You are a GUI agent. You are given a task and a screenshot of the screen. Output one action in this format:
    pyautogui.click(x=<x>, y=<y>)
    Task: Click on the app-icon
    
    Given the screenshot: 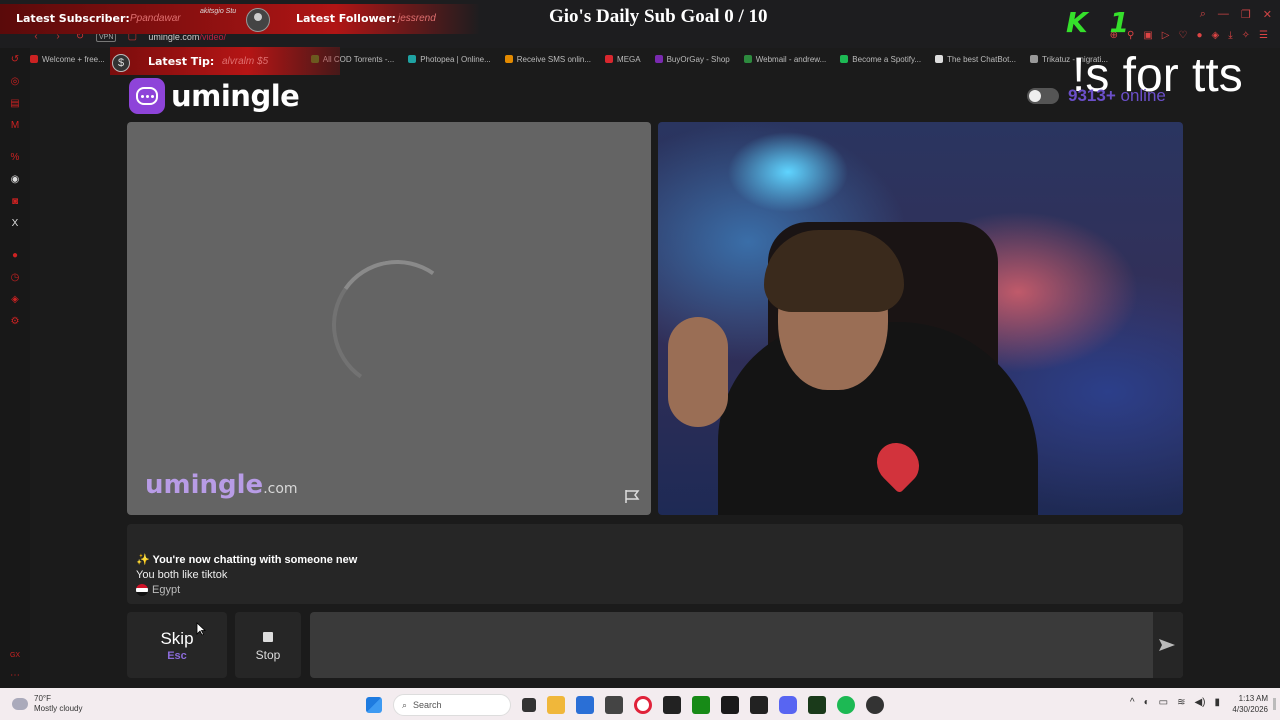 What is the action you would take?
    pyautogui.click(x=730, y=705)
    